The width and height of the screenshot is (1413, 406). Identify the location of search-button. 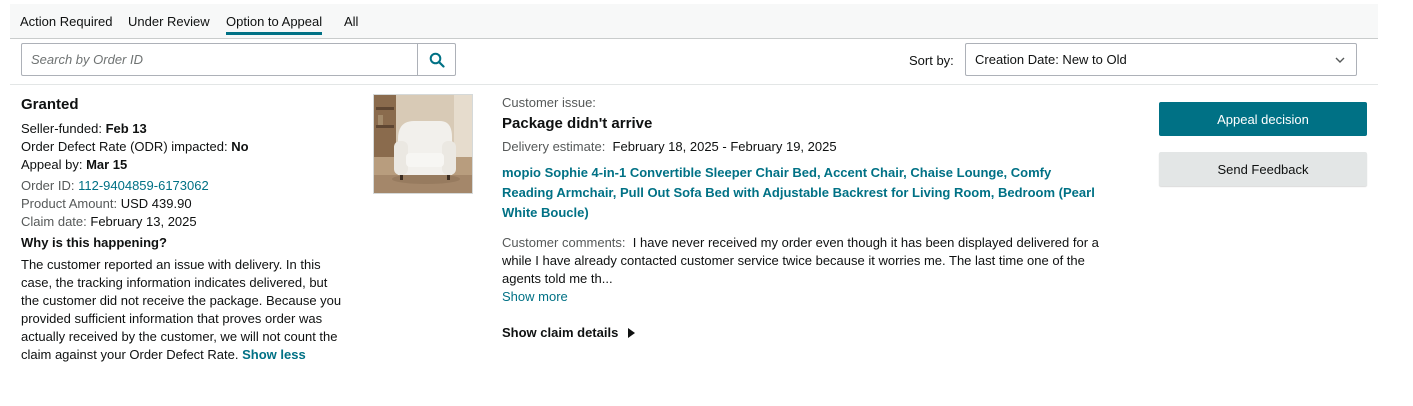
(436, 59).